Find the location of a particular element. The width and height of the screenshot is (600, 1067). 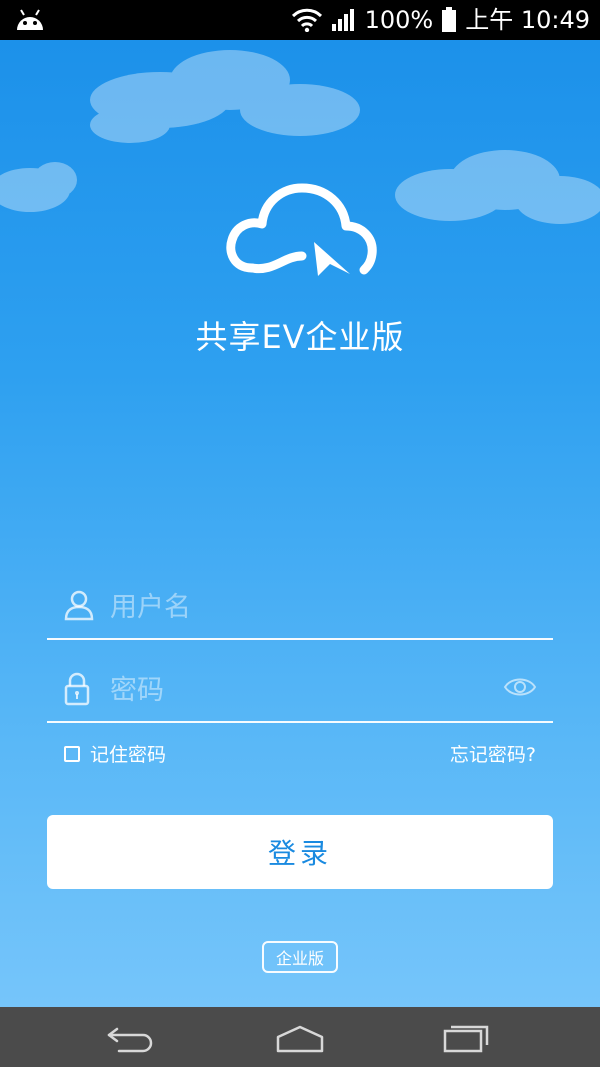

app-logo-icon is located at coordinates (301, 229).